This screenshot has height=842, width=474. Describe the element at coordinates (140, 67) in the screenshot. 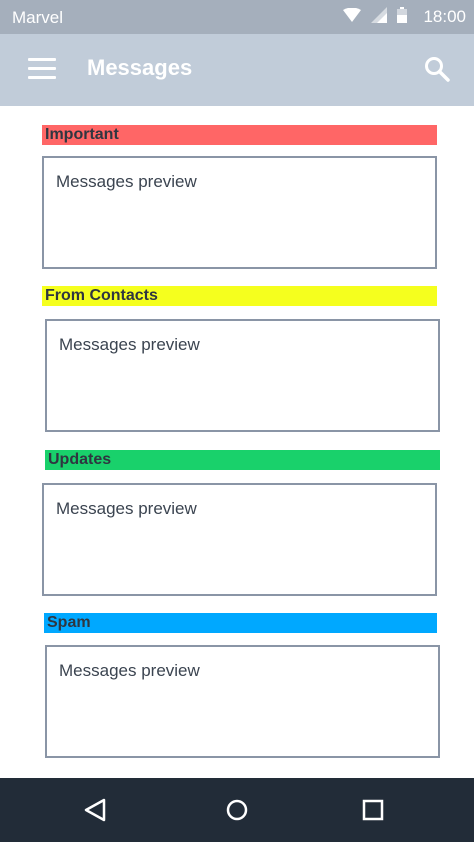

I see `page-title: Messages` at that location.